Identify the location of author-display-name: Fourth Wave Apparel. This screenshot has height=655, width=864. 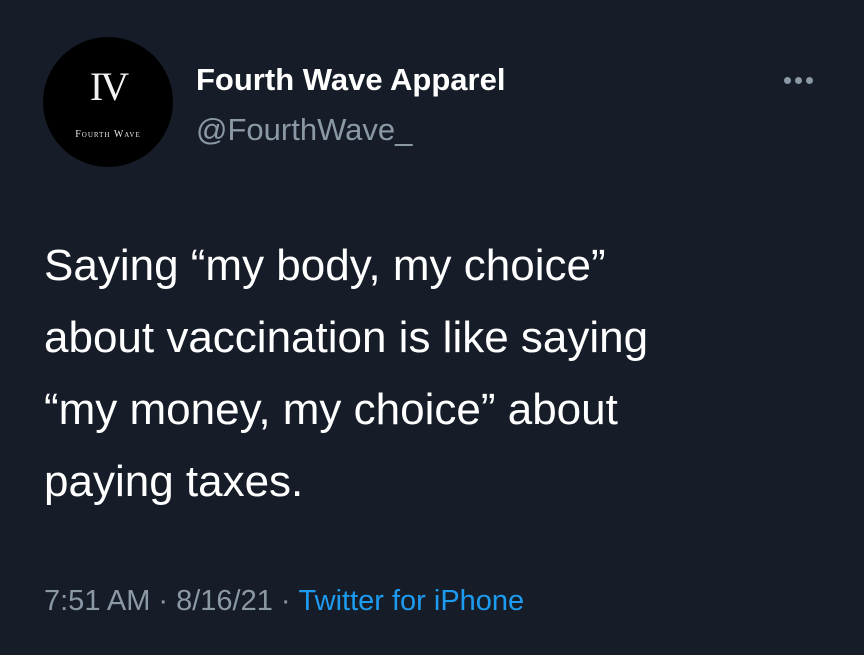
(350, 80).